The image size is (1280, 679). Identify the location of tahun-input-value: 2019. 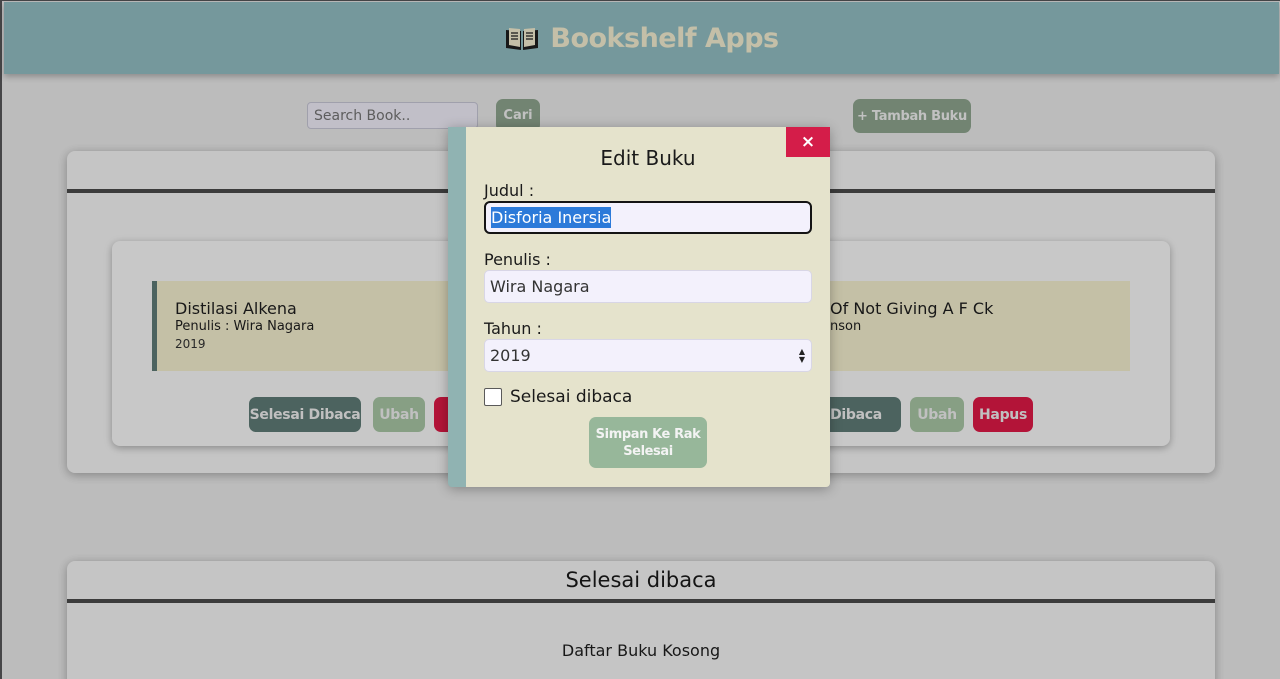
(510, 355).